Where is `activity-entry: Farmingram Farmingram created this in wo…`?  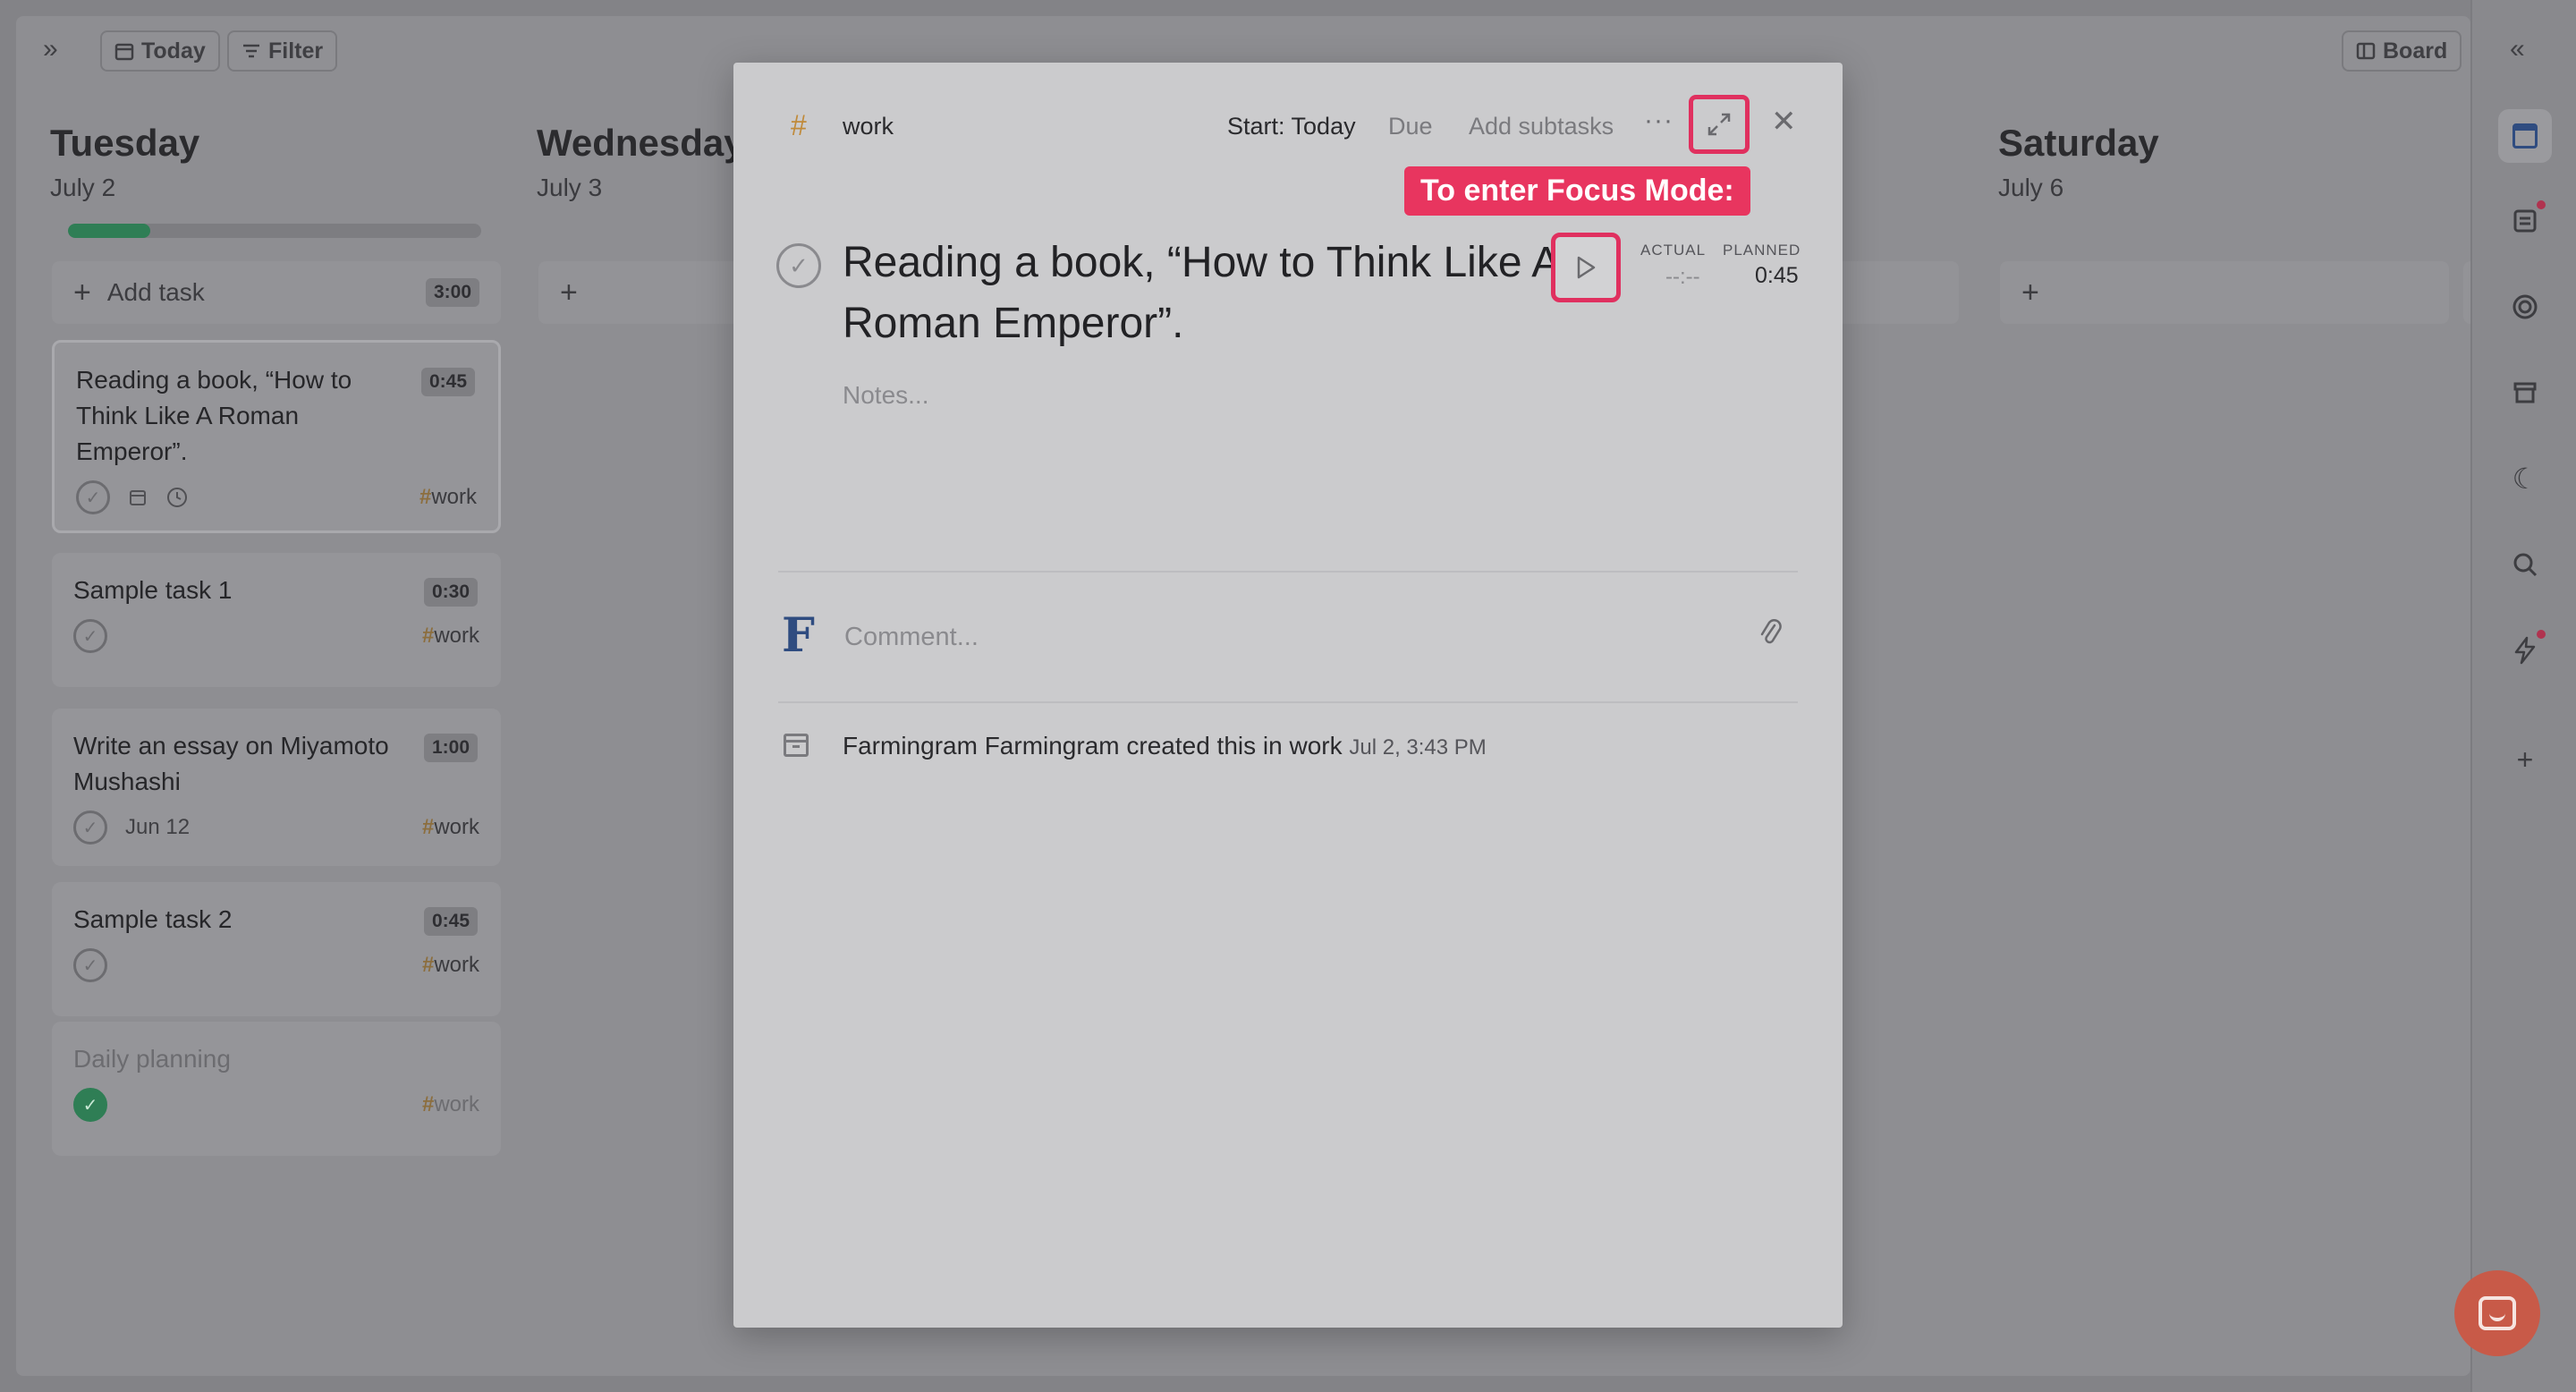 activity-entry: Farmingram Farmingram created this in wo… is located at coordinates (1165, 746).